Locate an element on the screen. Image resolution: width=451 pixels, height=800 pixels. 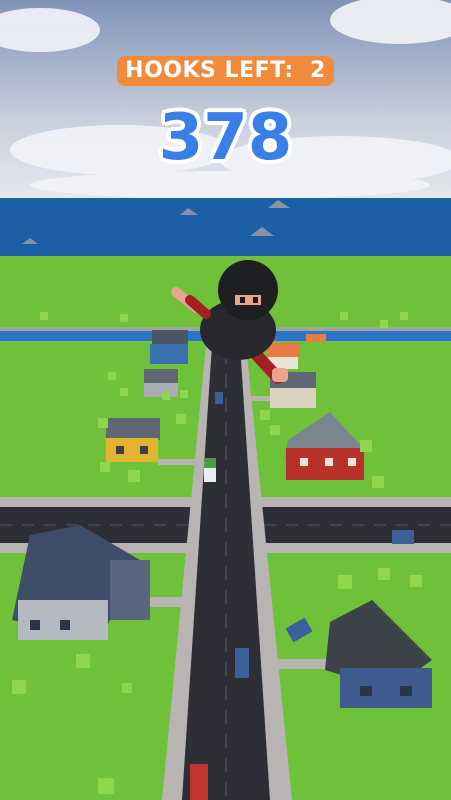
score-value: 378 is located at coordinates (225, 138).